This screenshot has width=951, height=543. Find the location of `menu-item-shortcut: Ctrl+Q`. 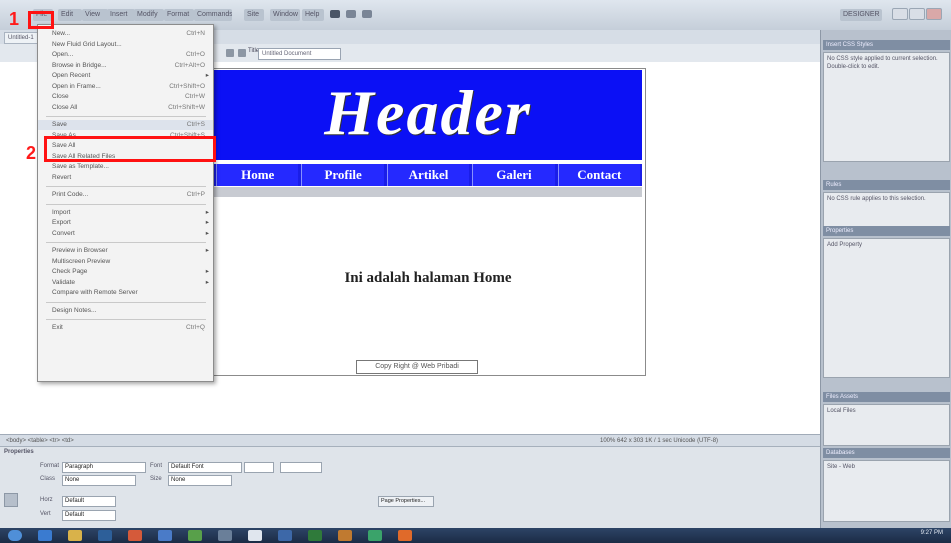

menu-item-shortcut: Ctrl+Q is located at coordinates (195, 327).